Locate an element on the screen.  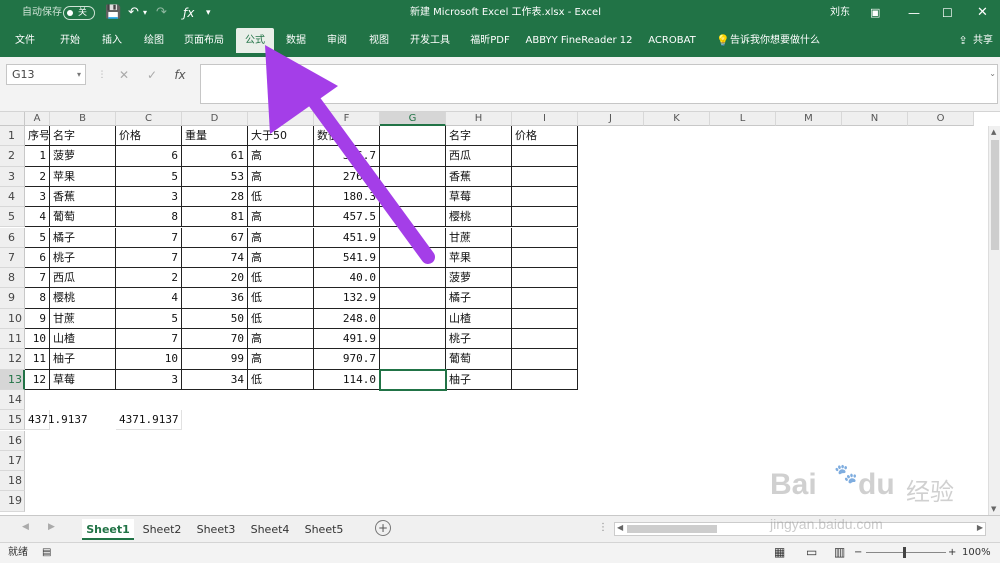
tab-foxit-pdf: 福昕PDF is located at coordinates (490, 40).